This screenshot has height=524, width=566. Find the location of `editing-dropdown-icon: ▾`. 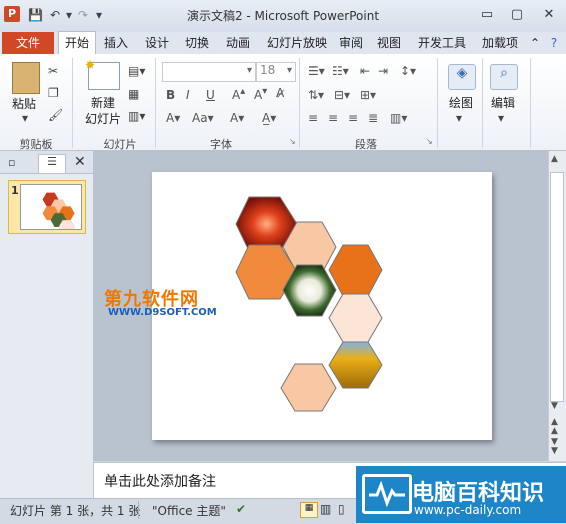

editing-dropdown-icon: ▾ is located at coordinates (501, 118).